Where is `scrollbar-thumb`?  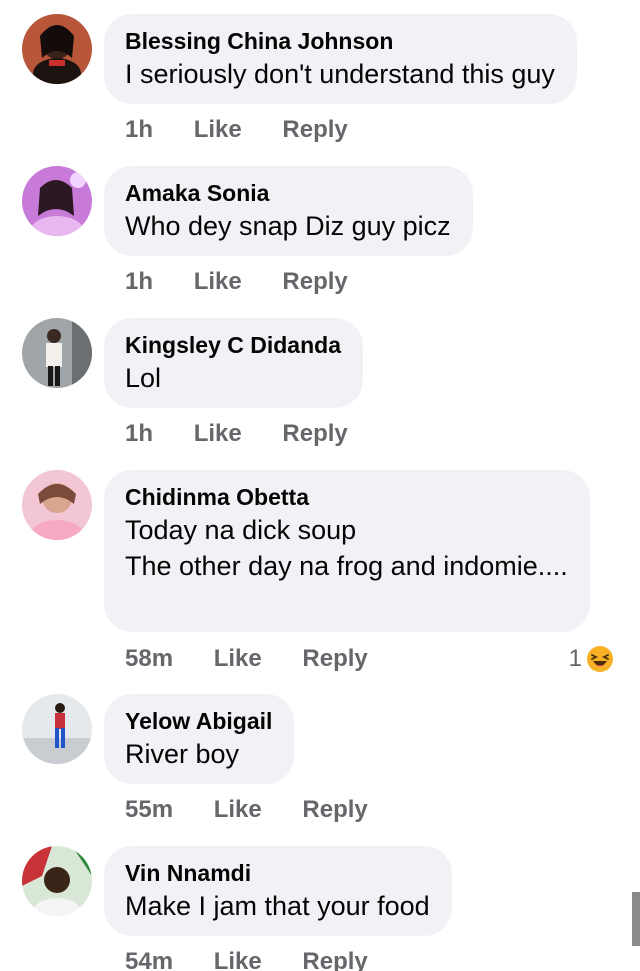
scrollbar-thumb is located at coordinates (636, 919).